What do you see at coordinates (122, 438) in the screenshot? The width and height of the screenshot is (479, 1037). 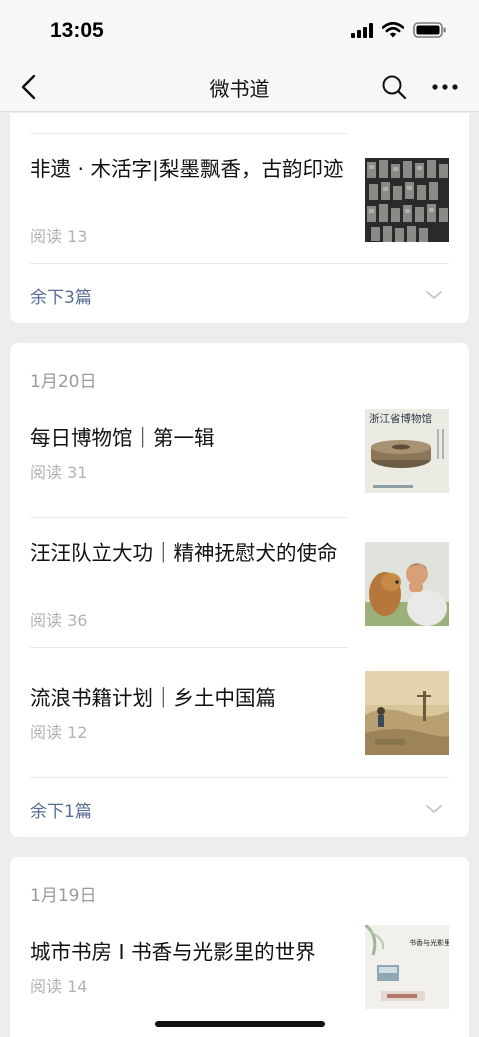 I see `article-title: 每日博物馆｜第一辑` at bounding box center [122, 438].